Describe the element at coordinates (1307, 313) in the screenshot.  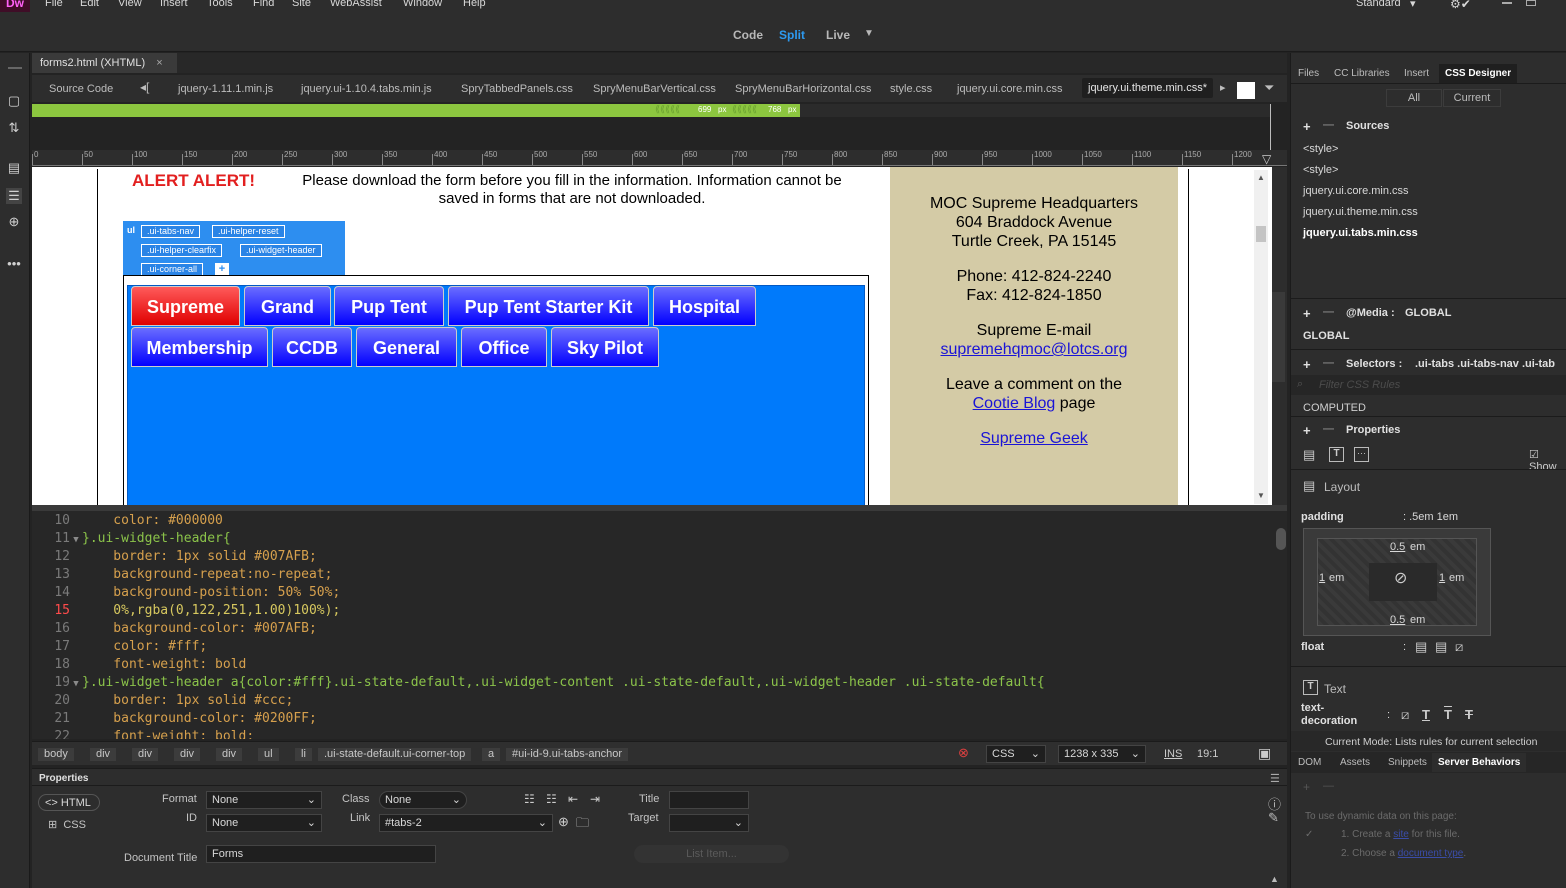
I see `add-media-icon: +` at that location.